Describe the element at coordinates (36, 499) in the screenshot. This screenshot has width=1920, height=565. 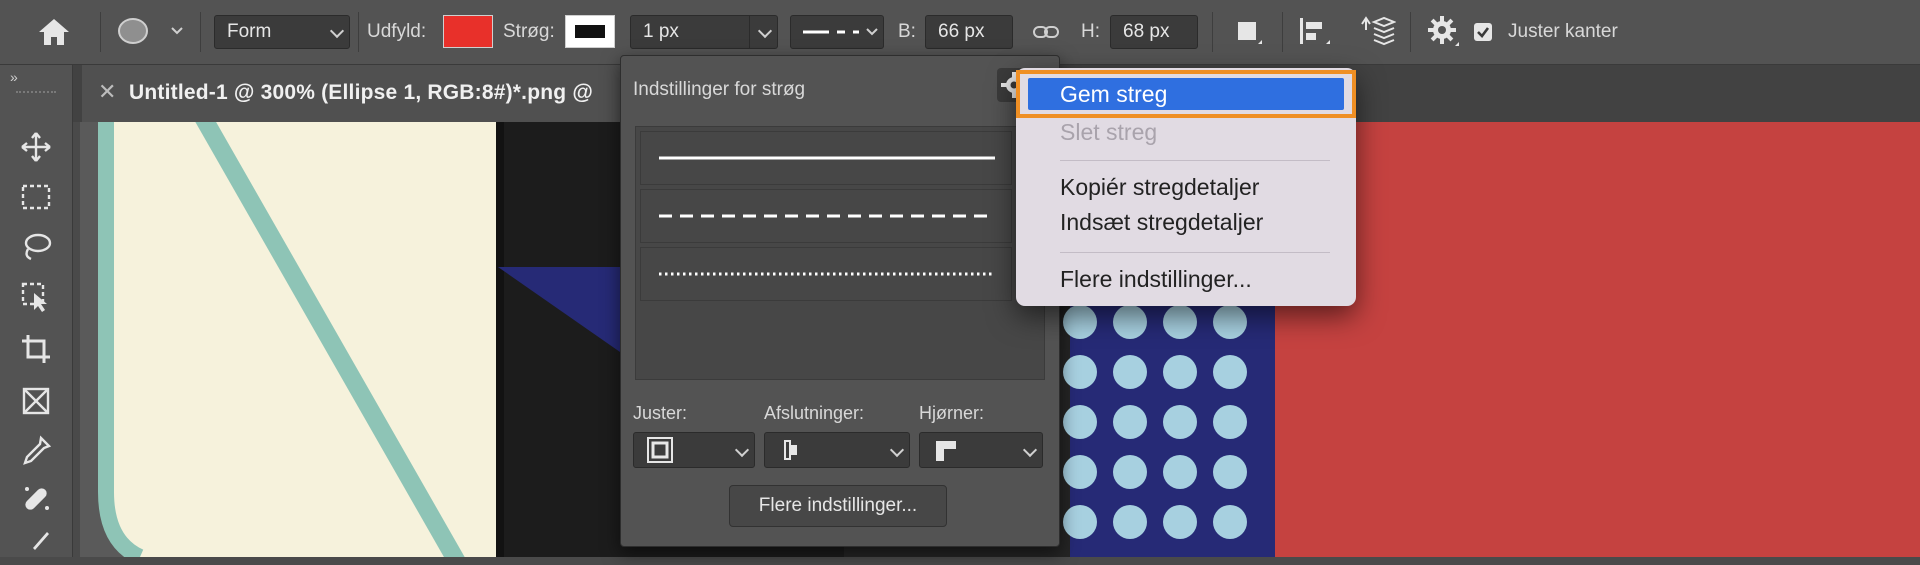
I see `healing-brush-tool-icon` at that location.